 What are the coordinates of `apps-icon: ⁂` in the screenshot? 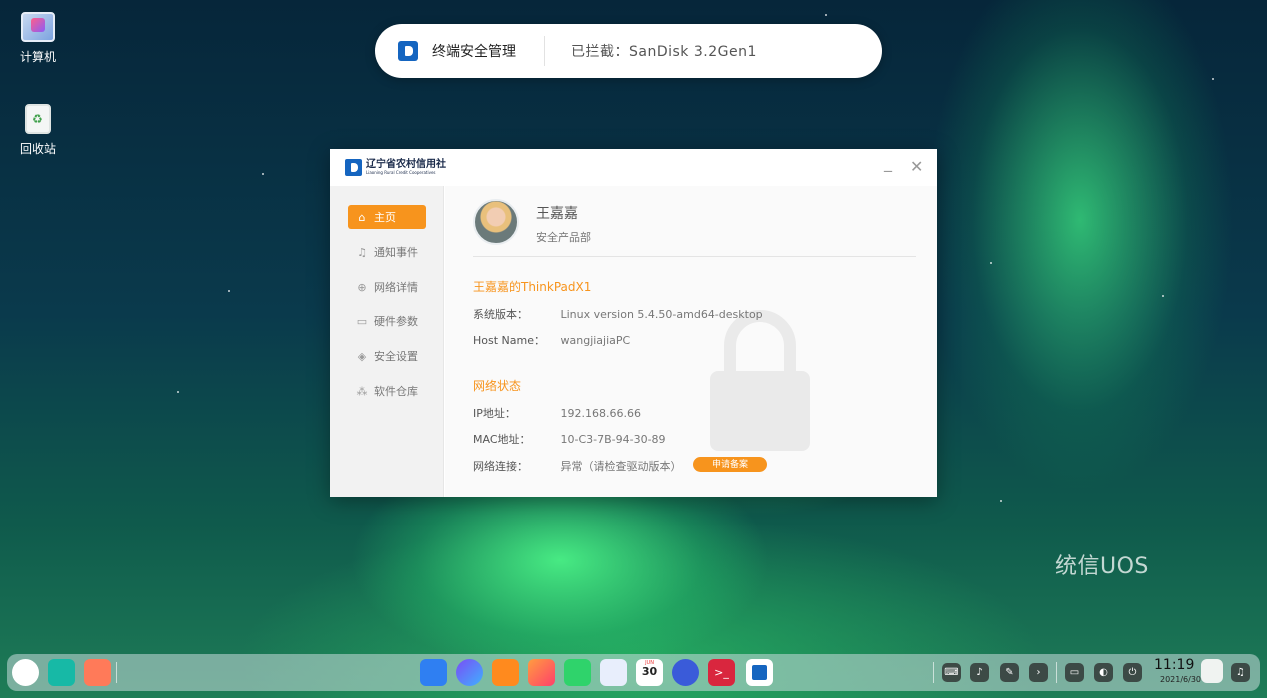 It's located at (362, 391).